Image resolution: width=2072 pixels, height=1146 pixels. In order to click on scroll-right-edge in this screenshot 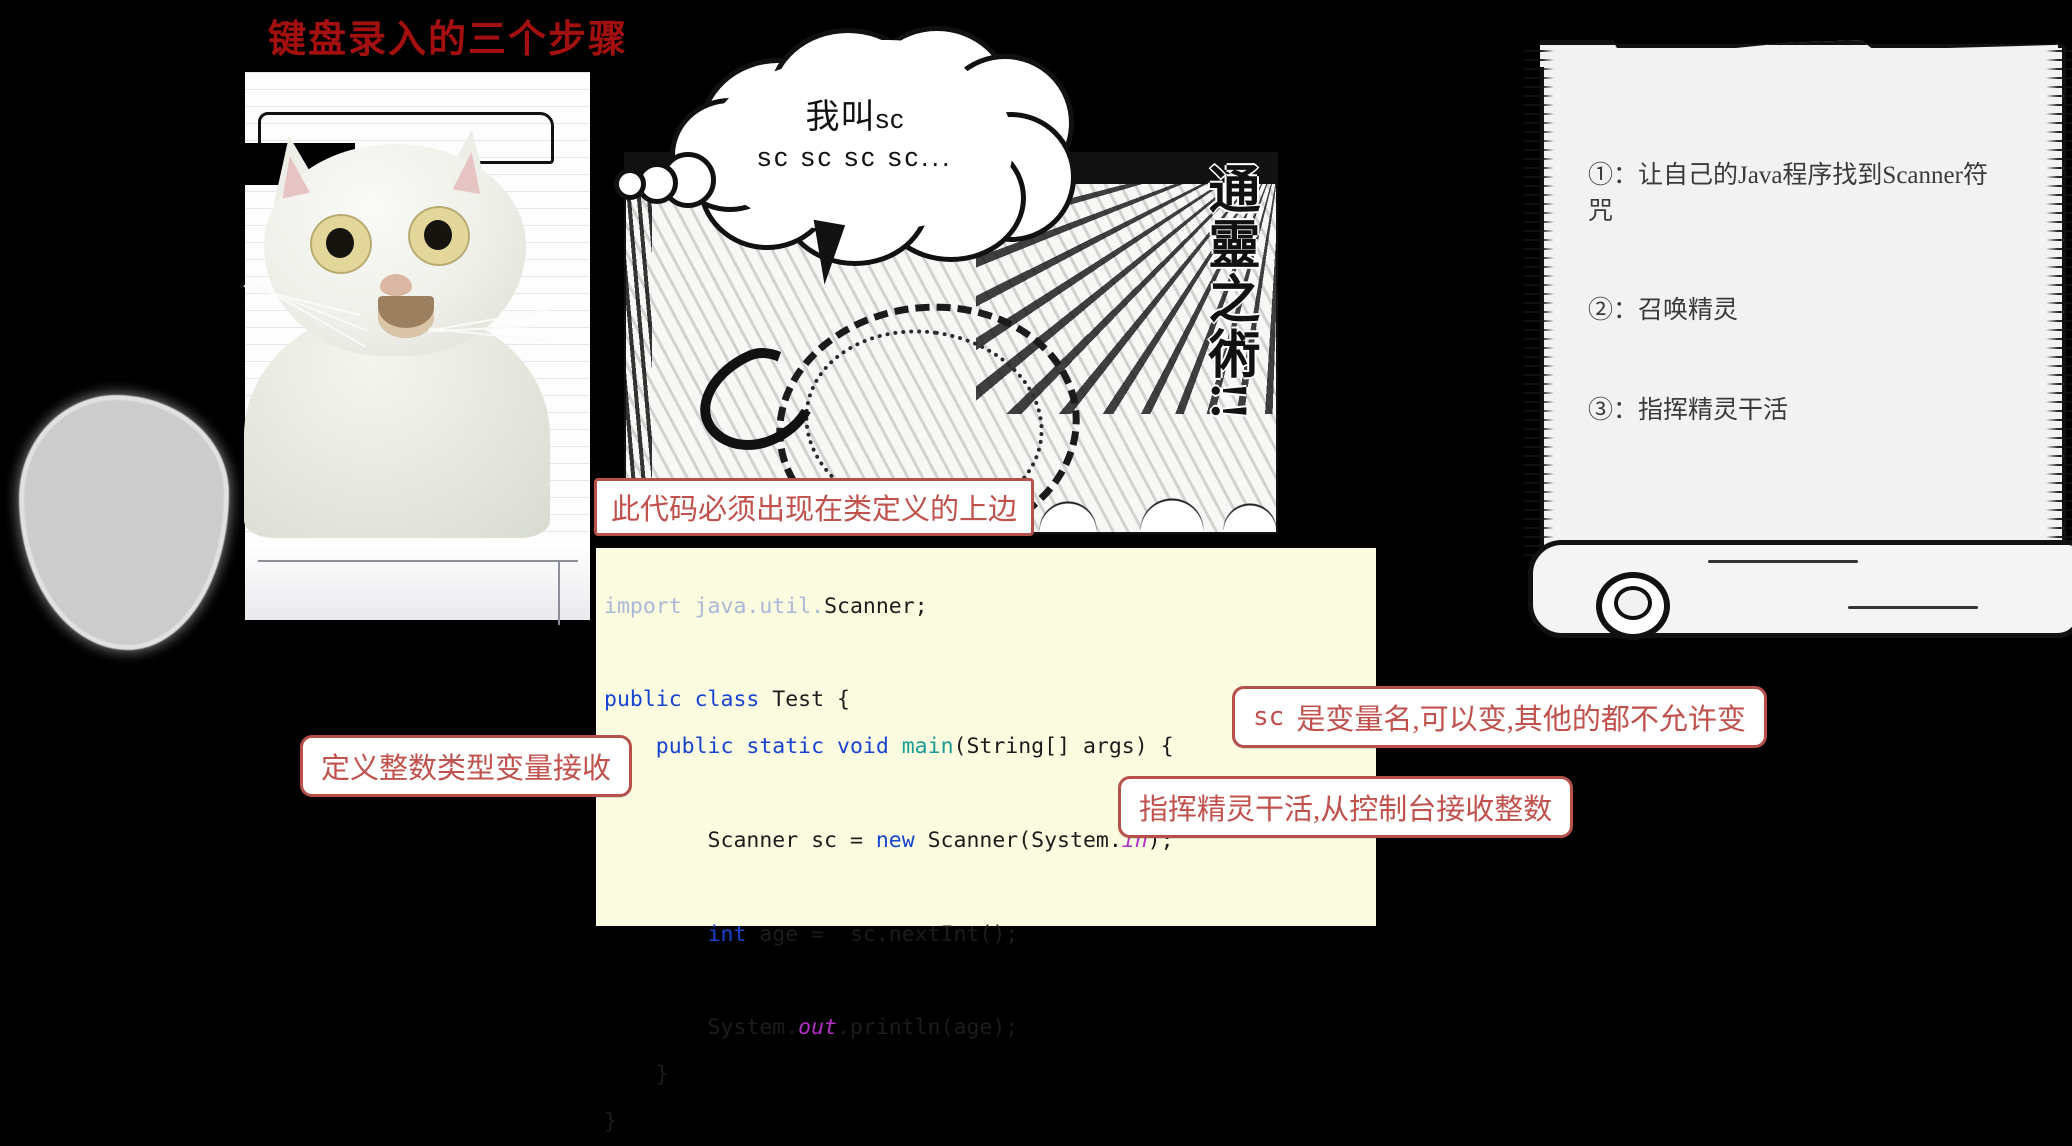, I will do `click(2059, 304)`.